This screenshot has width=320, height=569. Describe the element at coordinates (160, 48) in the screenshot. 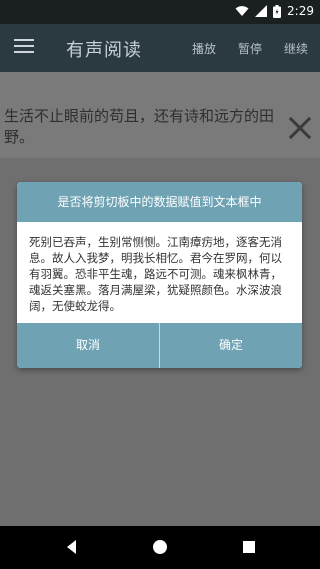

I see `app-bar: 有声阅读 播放 暂停 继续` at that location.